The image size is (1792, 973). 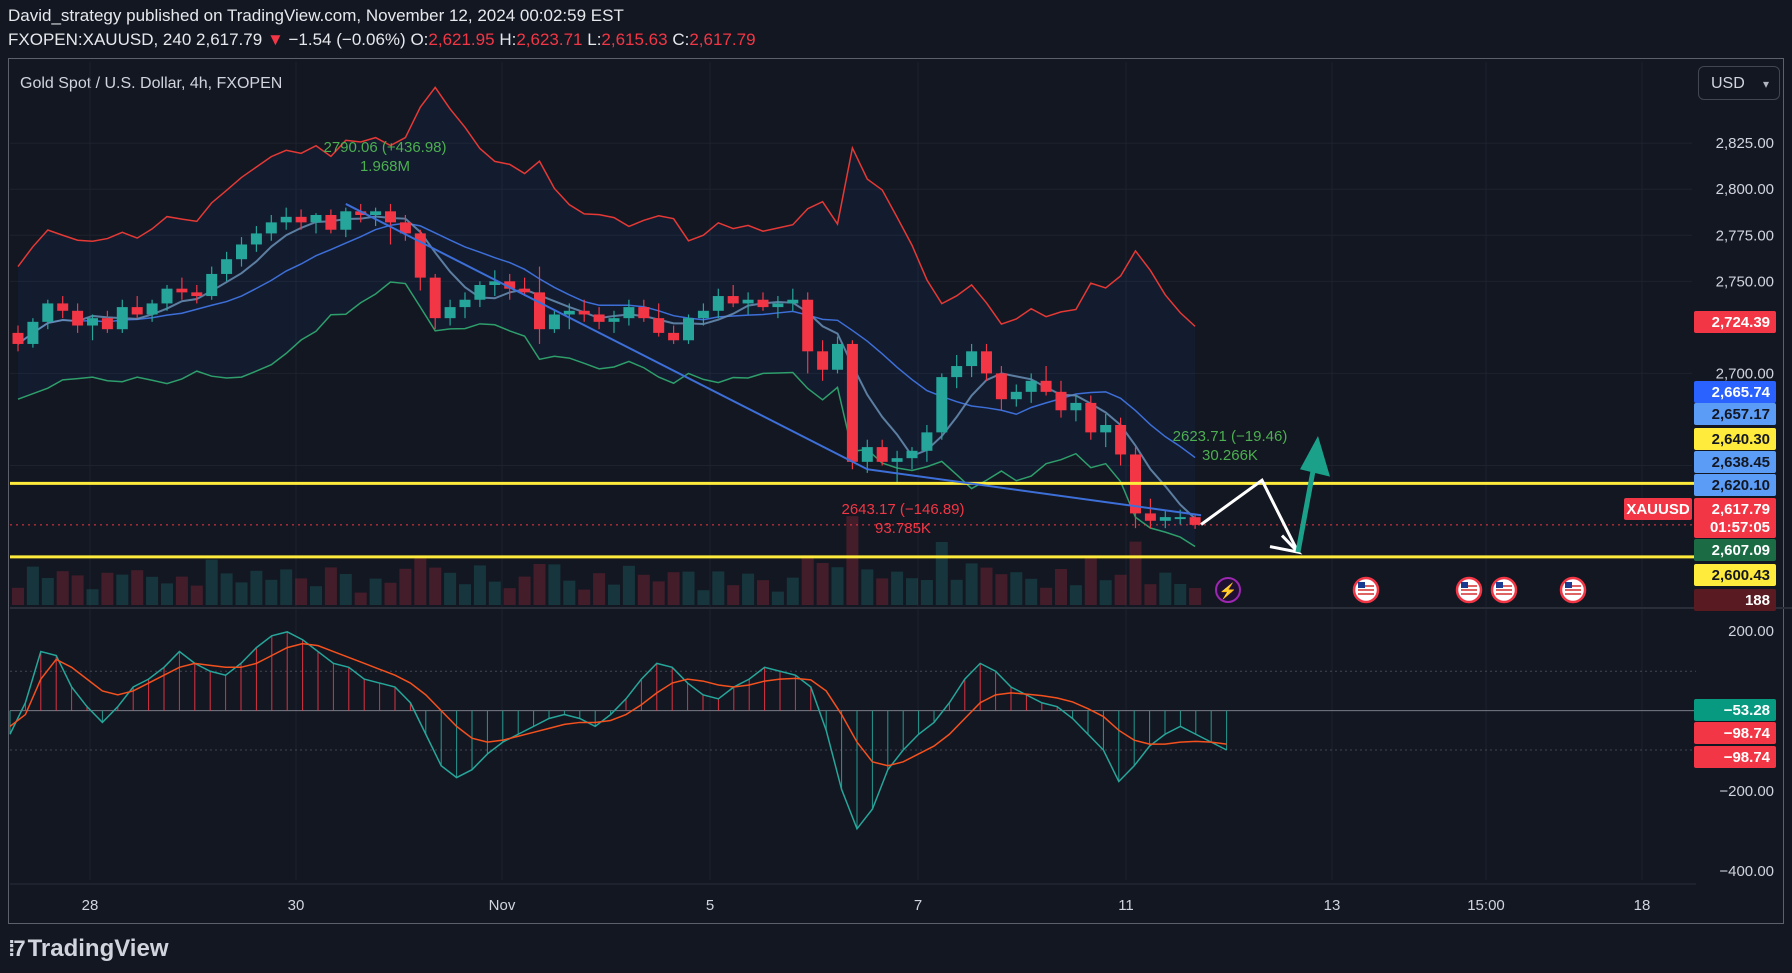 I want to click on bullish-arrow-head-icon, so click(x=1315, y=456).